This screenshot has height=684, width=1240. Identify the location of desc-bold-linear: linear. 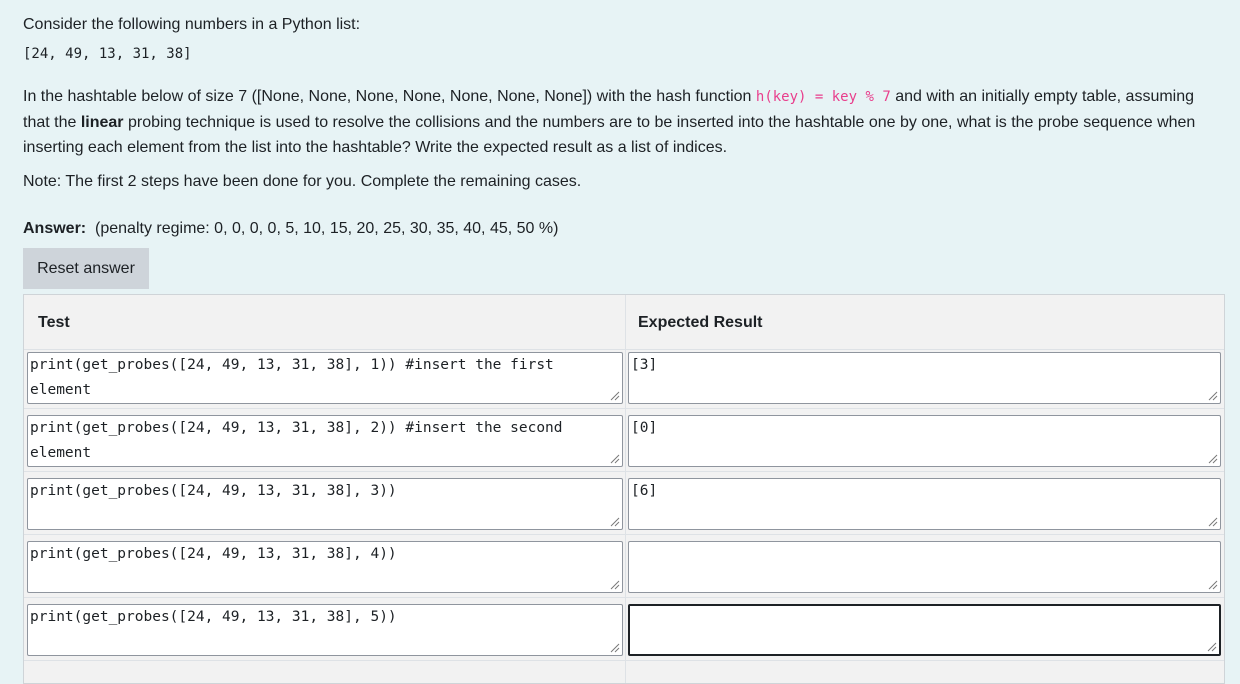
(102, 122).